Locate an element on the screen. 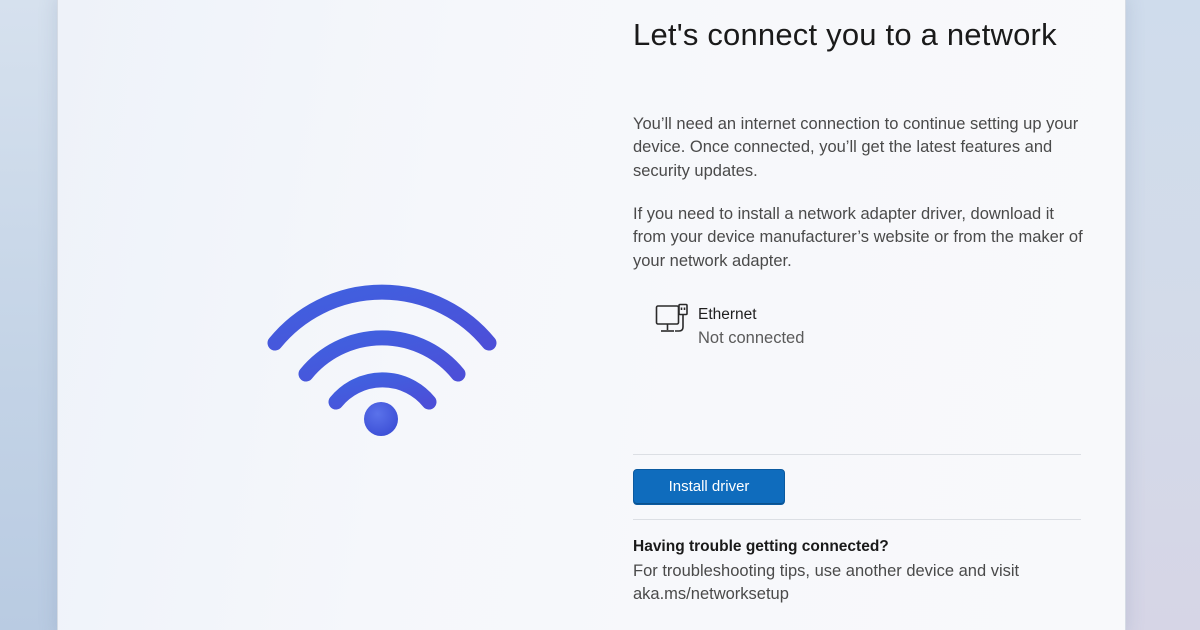 The image size is (1200, 630). network-setup-link: aka.ms/networksetup is located at coordinates (711, 594).